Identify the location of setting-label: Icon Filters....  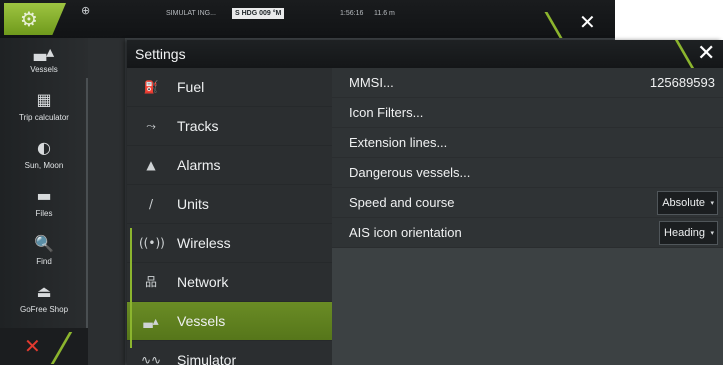
(386, 112).